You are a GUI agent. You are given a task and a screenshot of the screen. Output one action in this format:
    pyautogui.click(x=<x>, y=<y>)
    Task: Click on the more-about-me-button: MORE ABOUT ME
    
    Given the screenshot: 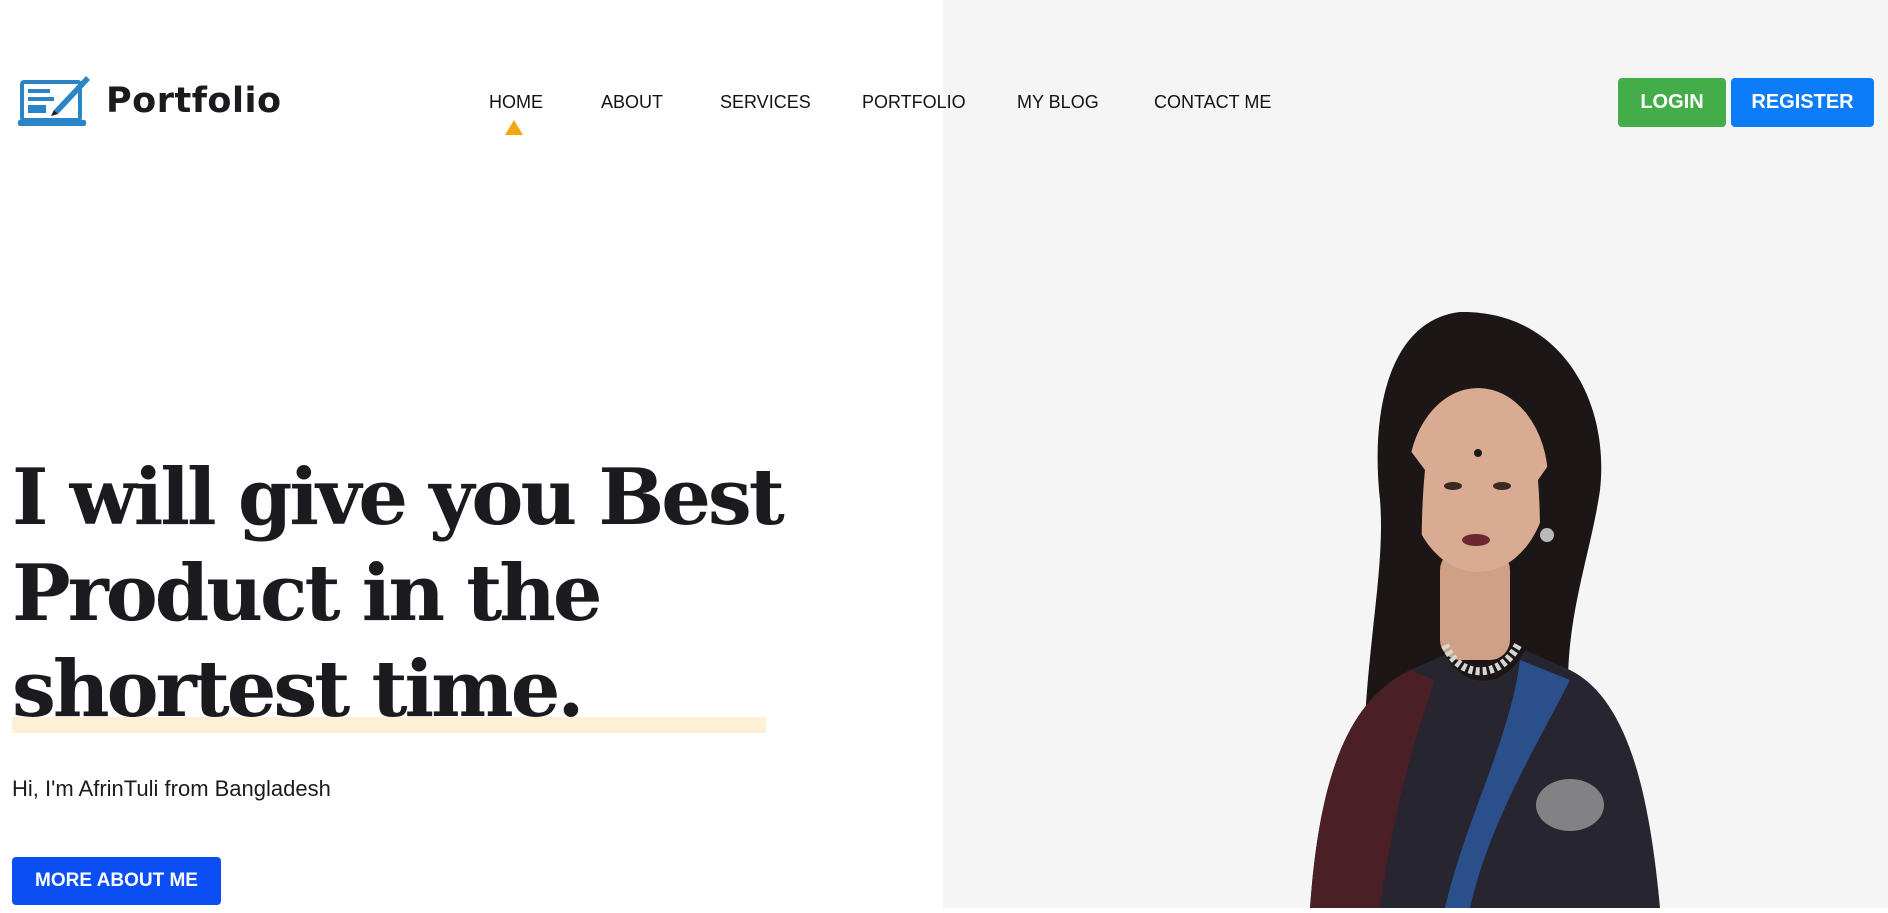 What is the action you would take?
    pyautogui.click(x=116, y=881)
    